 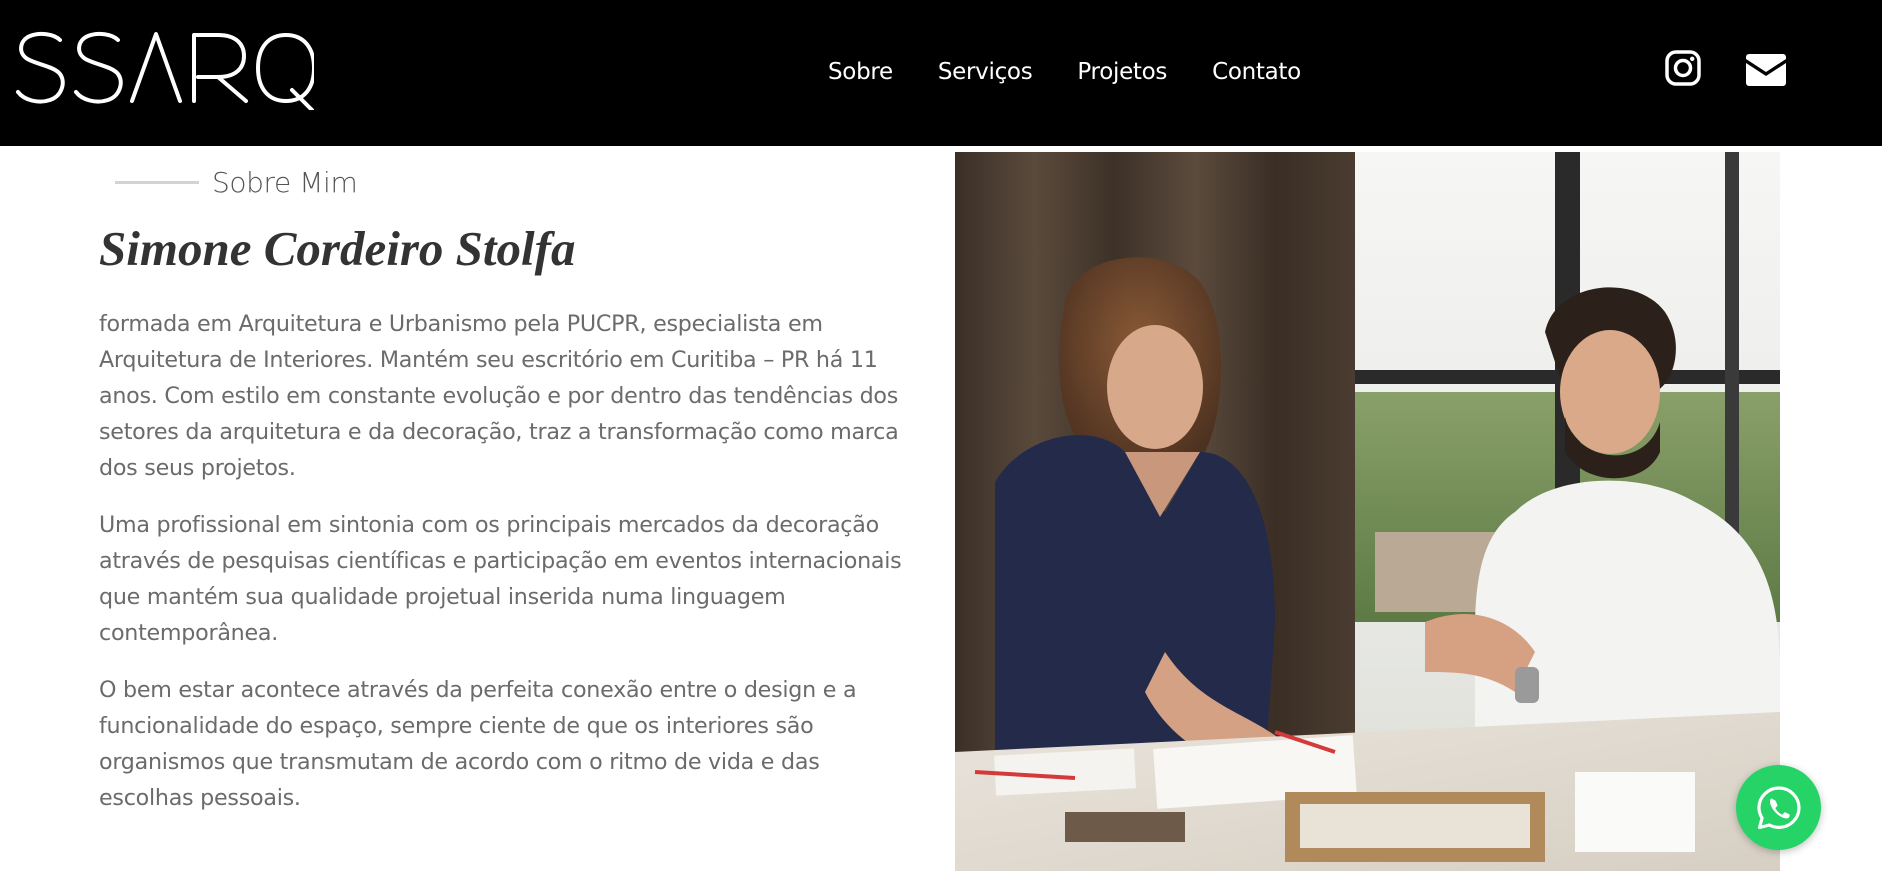 I want to click on nav-contato: Contato, so click(x=1256, y=72).